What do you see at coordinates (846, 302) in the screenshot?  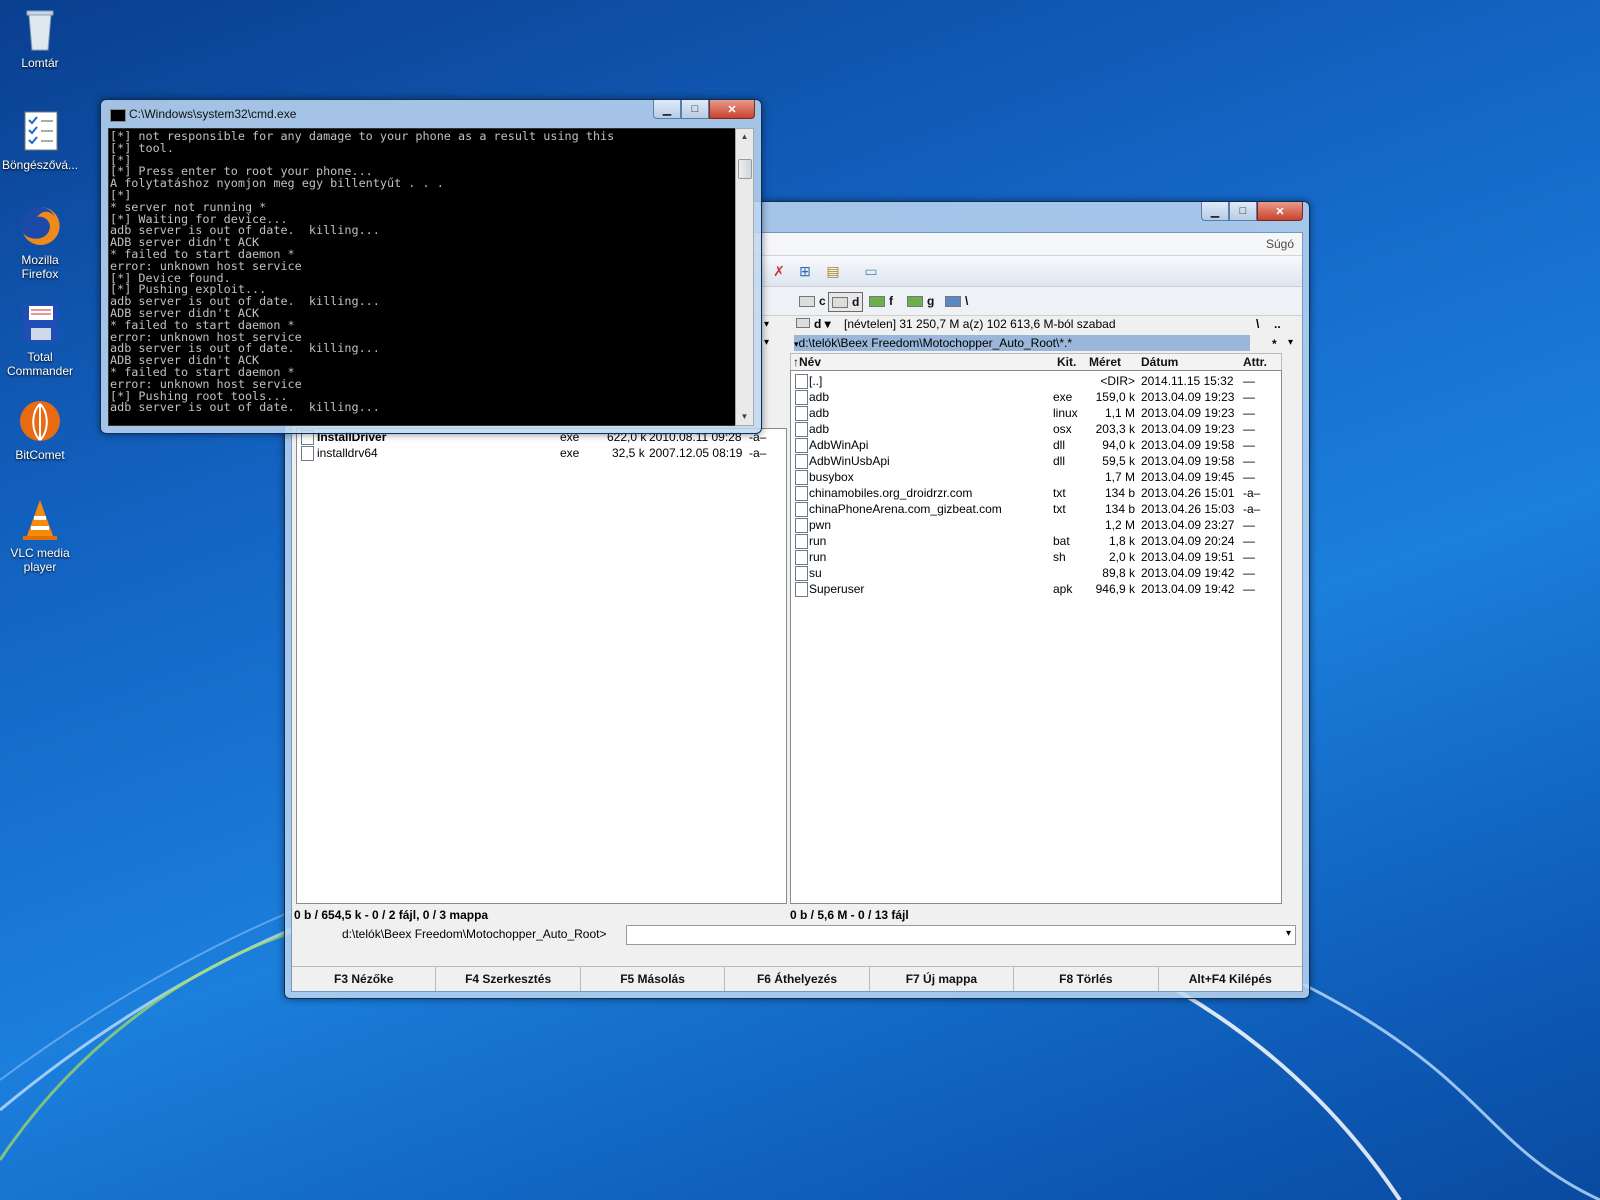 I see `drive-button-d: d` at bounding box center [846, 302].